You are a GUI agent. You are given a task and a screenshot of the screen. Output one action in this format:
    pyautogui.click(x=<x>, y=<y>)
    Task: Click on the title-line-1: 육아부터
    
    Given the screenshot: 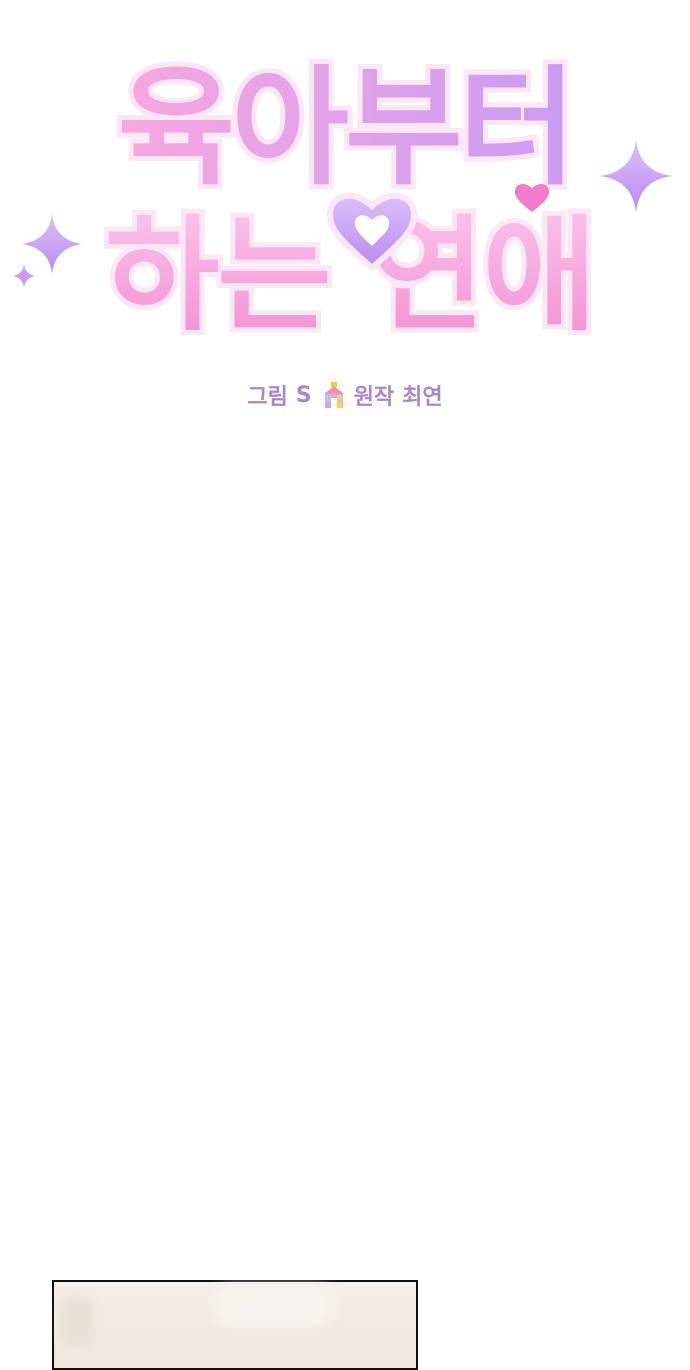 What is the action you would take?
    pyautogui.click(x=344, y=128)
    